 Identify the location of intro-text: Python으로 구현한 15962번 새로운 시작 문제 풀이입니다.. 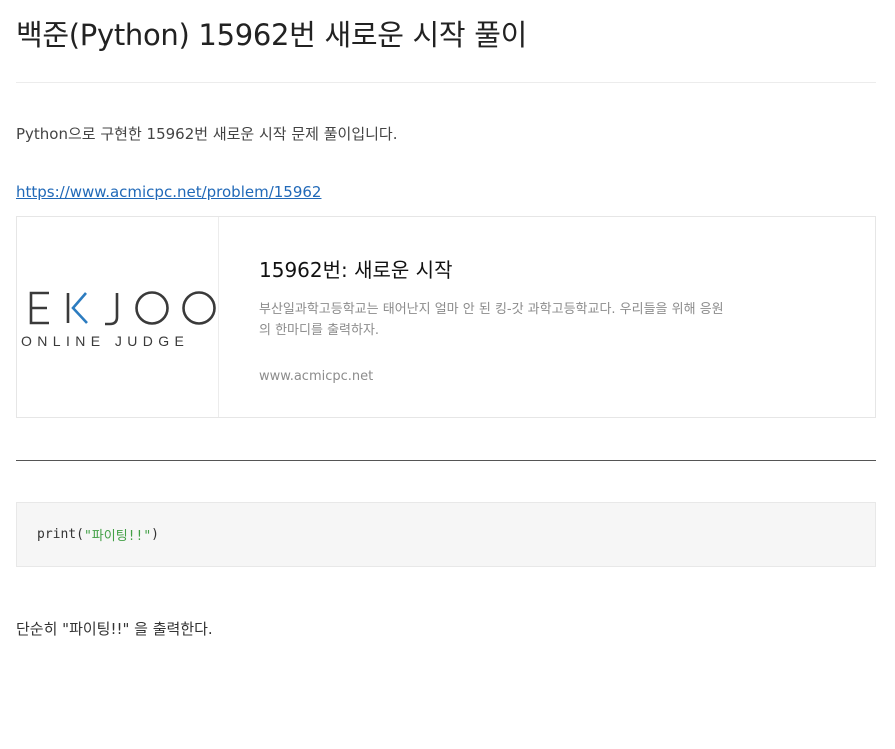
(207, 134).